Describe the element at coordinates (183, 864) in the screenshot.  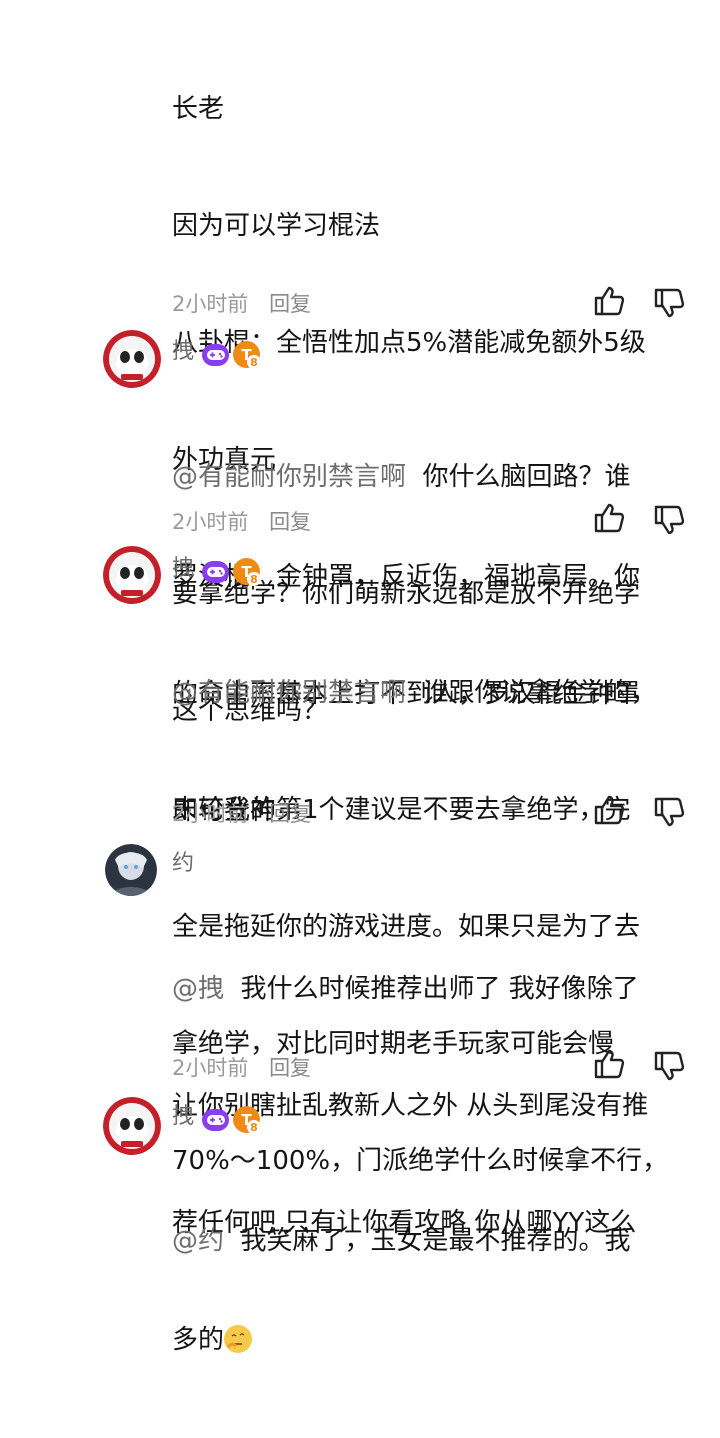
I see `username: 约` at that location.